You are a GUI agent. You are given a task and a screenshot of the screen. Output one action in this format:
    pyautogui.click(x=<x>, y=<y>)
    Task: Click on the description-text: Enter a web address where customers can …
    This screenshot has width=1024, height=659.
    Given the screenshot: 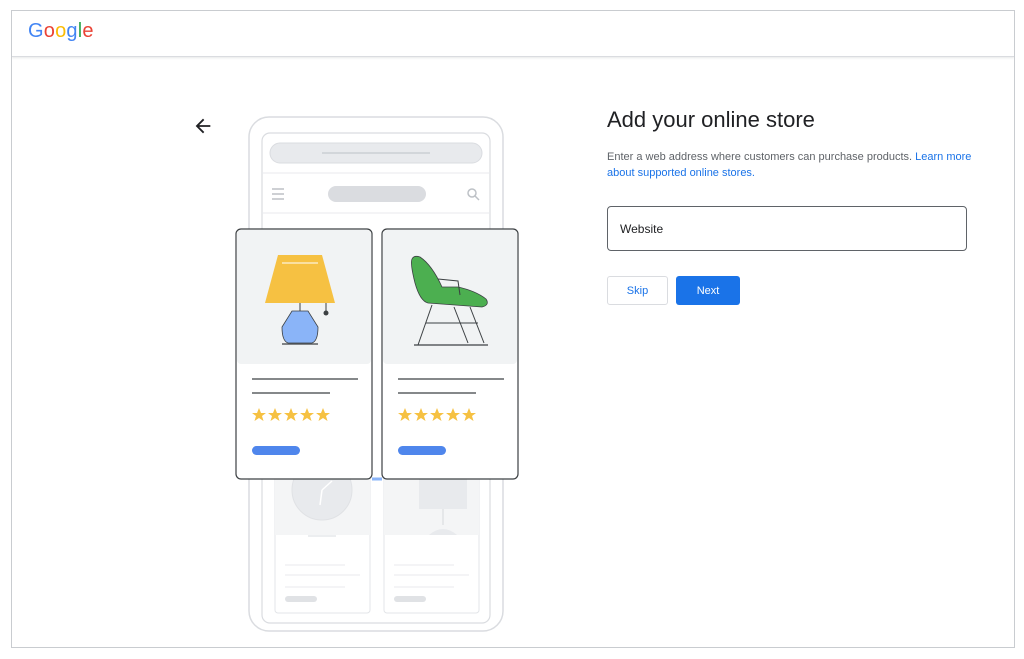 What is the action you would take?
    pyautogui.click(x=761, y=157)
    